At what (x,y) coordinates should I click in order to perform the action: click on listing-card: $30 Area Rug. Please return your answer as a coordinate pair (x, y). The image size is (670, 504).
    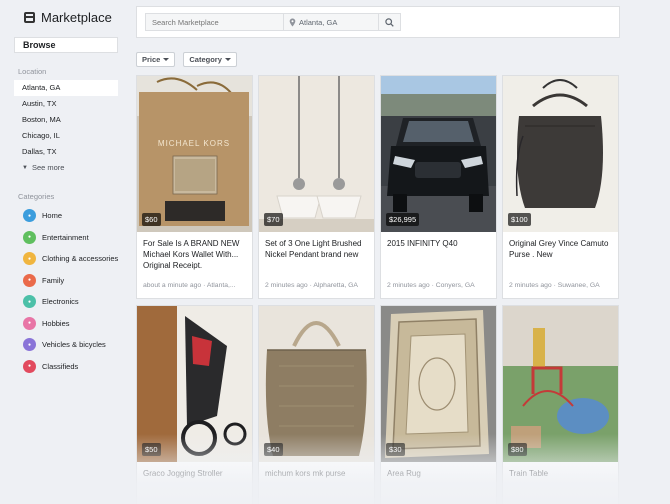
    Looking at the image, I should click on (438, 404).